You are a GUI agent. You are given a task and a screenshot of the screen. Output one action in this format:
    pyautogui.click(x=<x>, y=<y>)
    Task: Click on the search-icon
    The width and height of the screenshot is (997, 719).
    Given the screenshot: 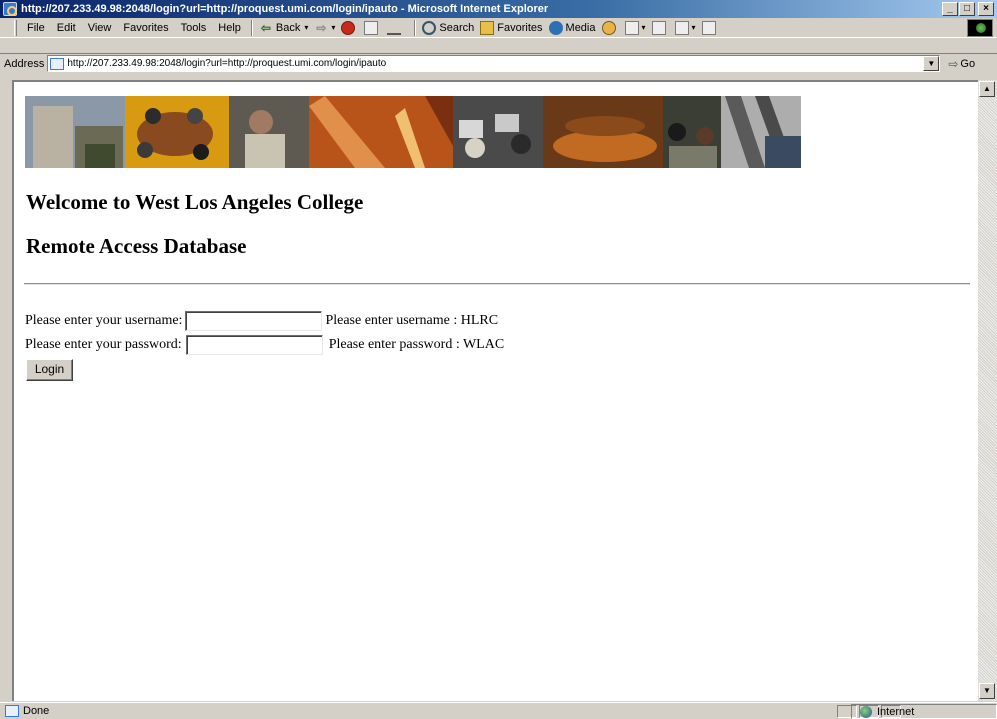 What is the action you would take?
    pyautogui.click(x=429, y=27)
    